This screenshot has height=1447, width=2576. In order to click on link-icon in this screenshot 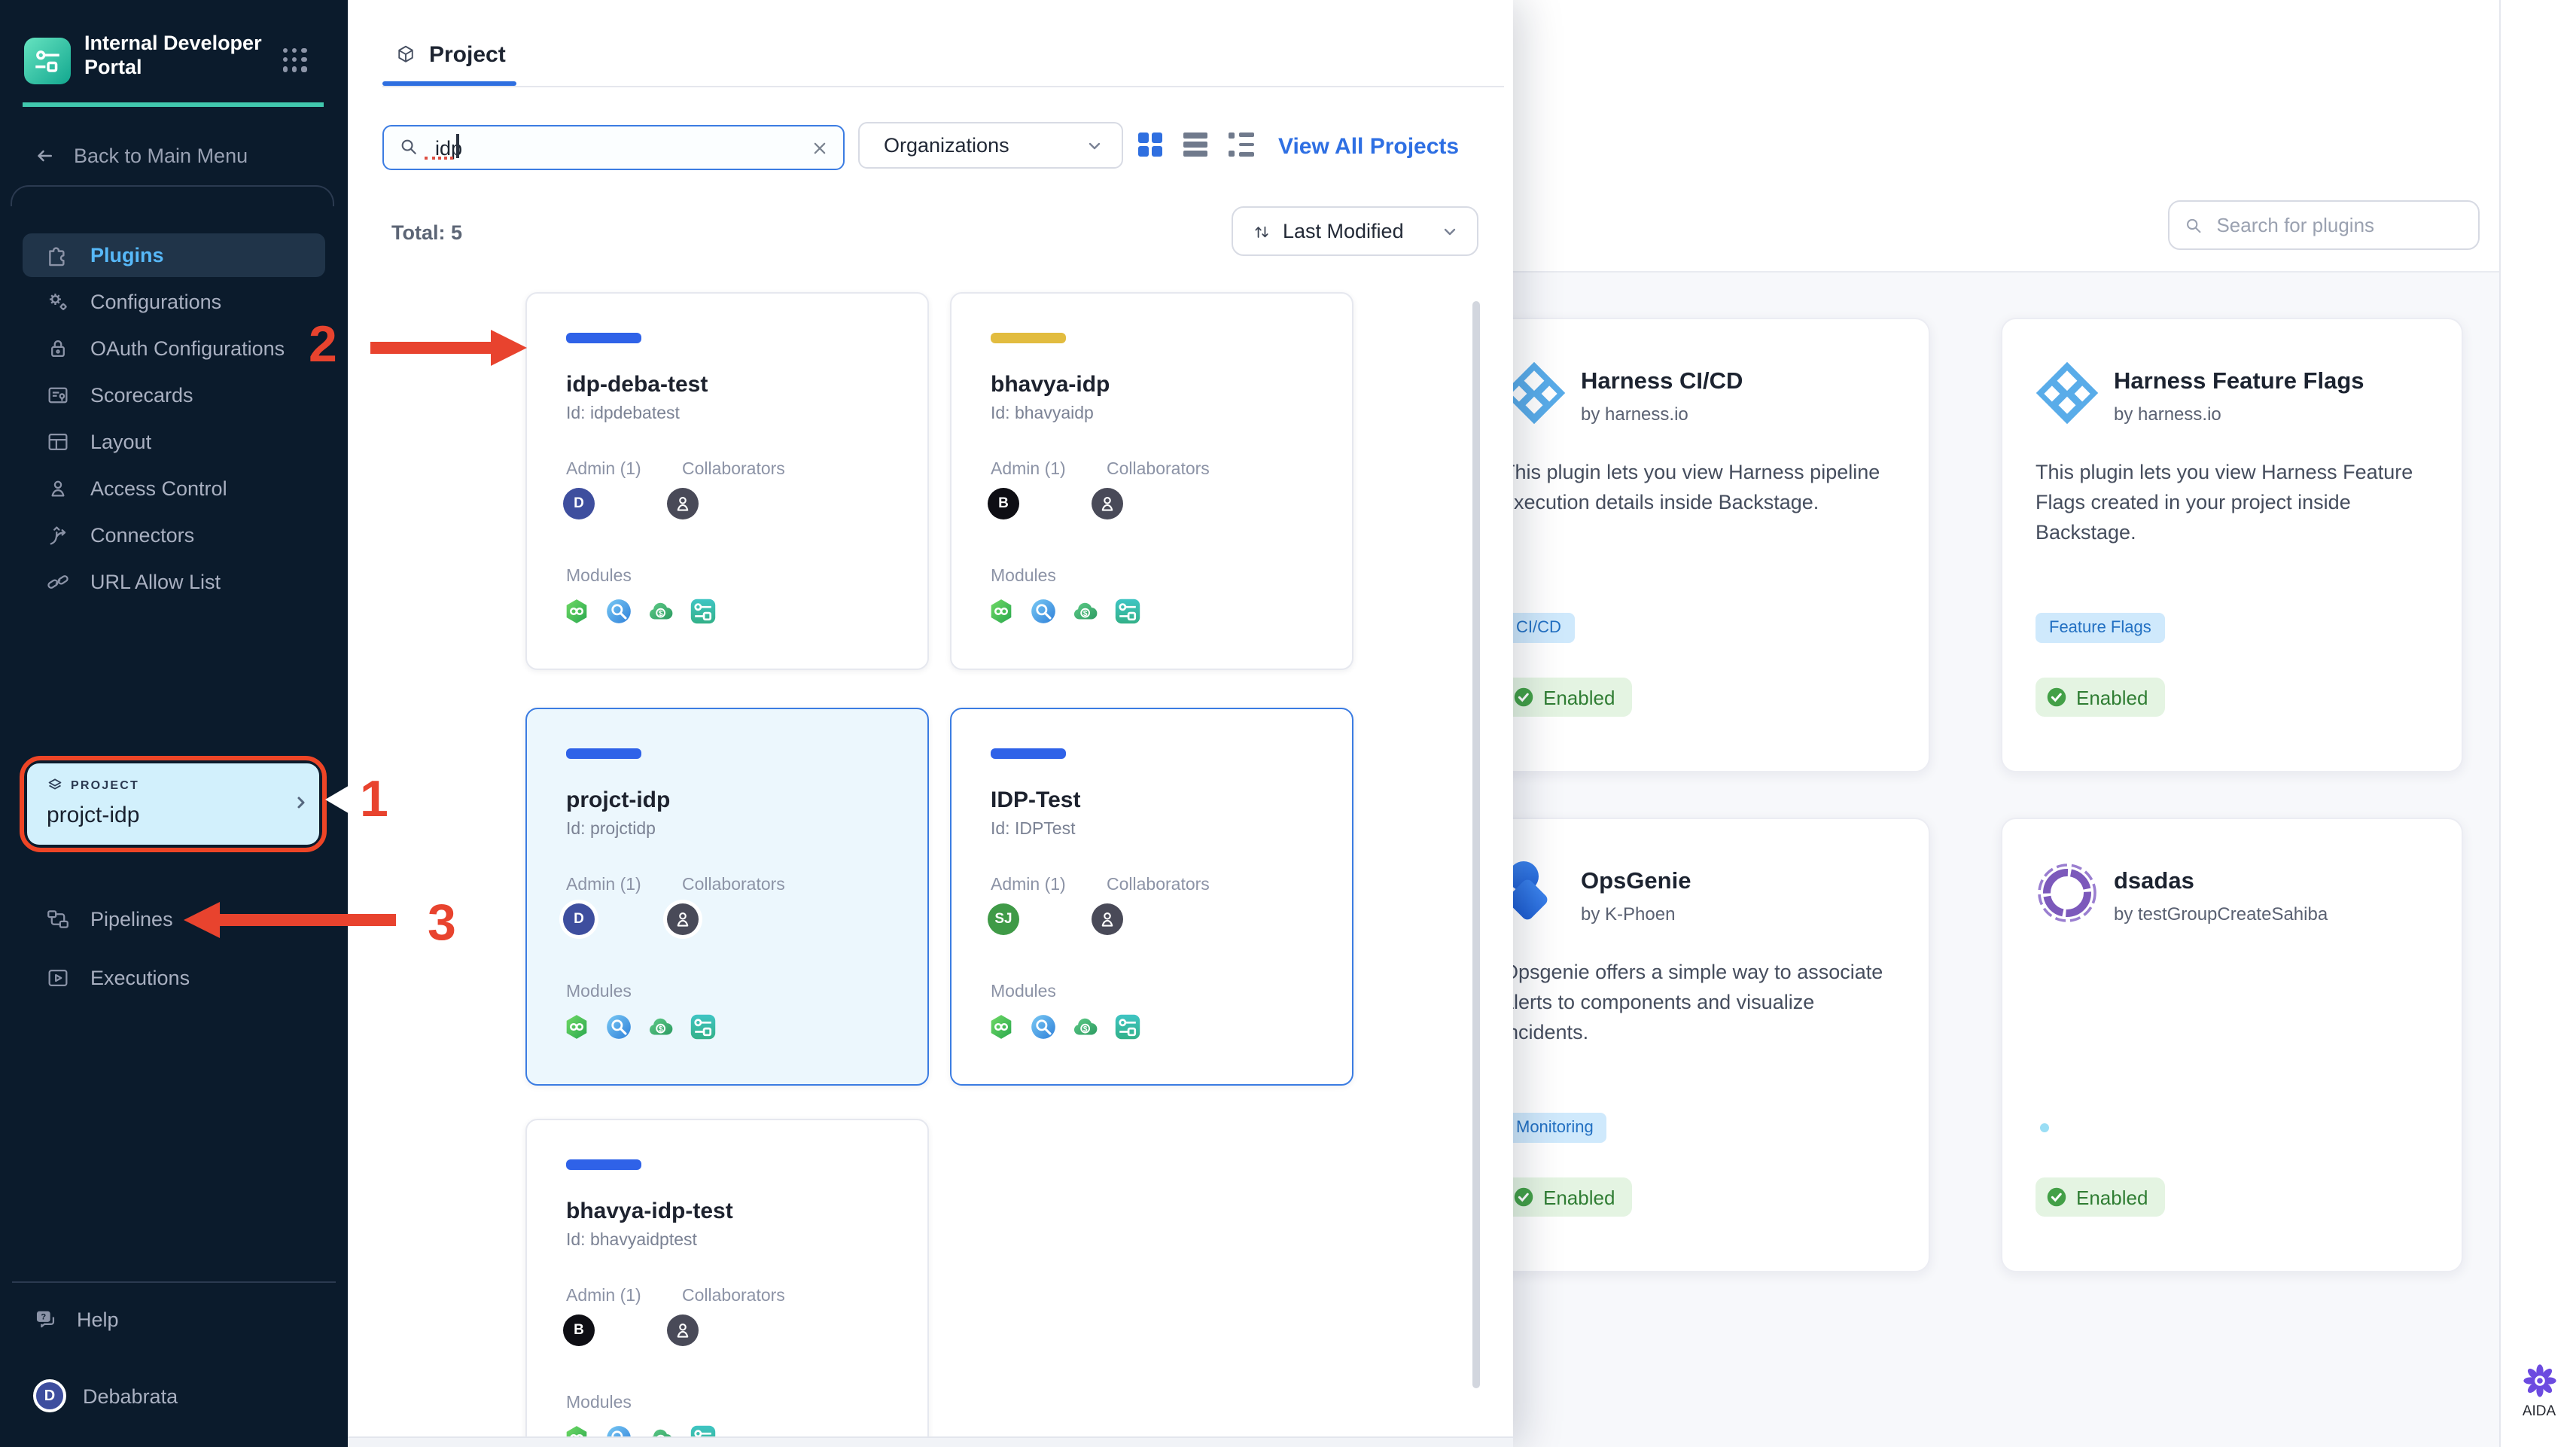, I will do `click(58, 582)`.